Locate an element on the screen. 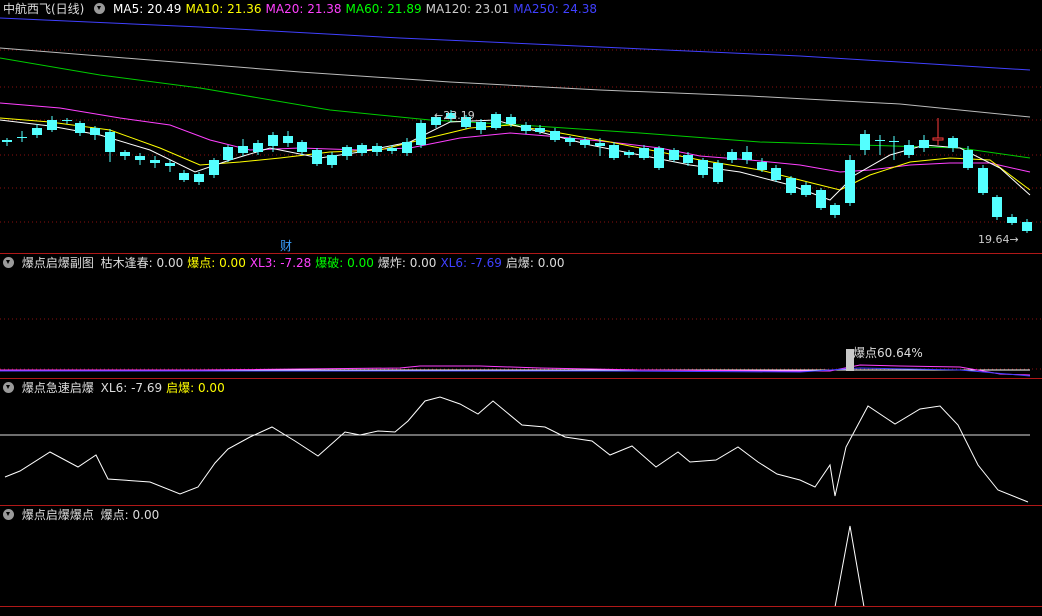  ma250-line is located at coordinates (515, 44).